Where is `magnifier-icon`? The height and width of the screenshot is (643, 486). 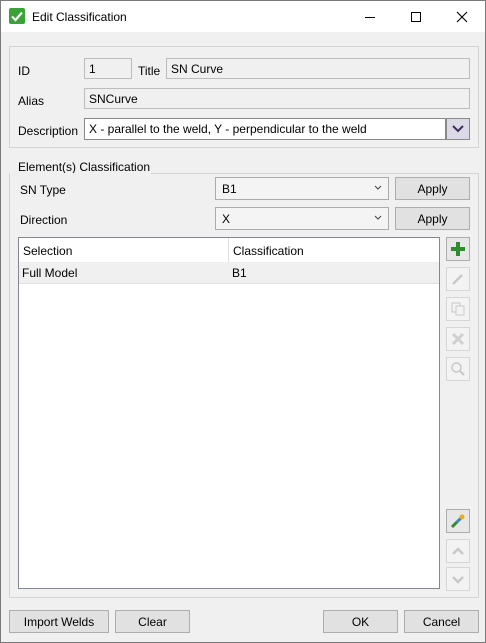
magnifier-icon is located at coordinates (458, 369).